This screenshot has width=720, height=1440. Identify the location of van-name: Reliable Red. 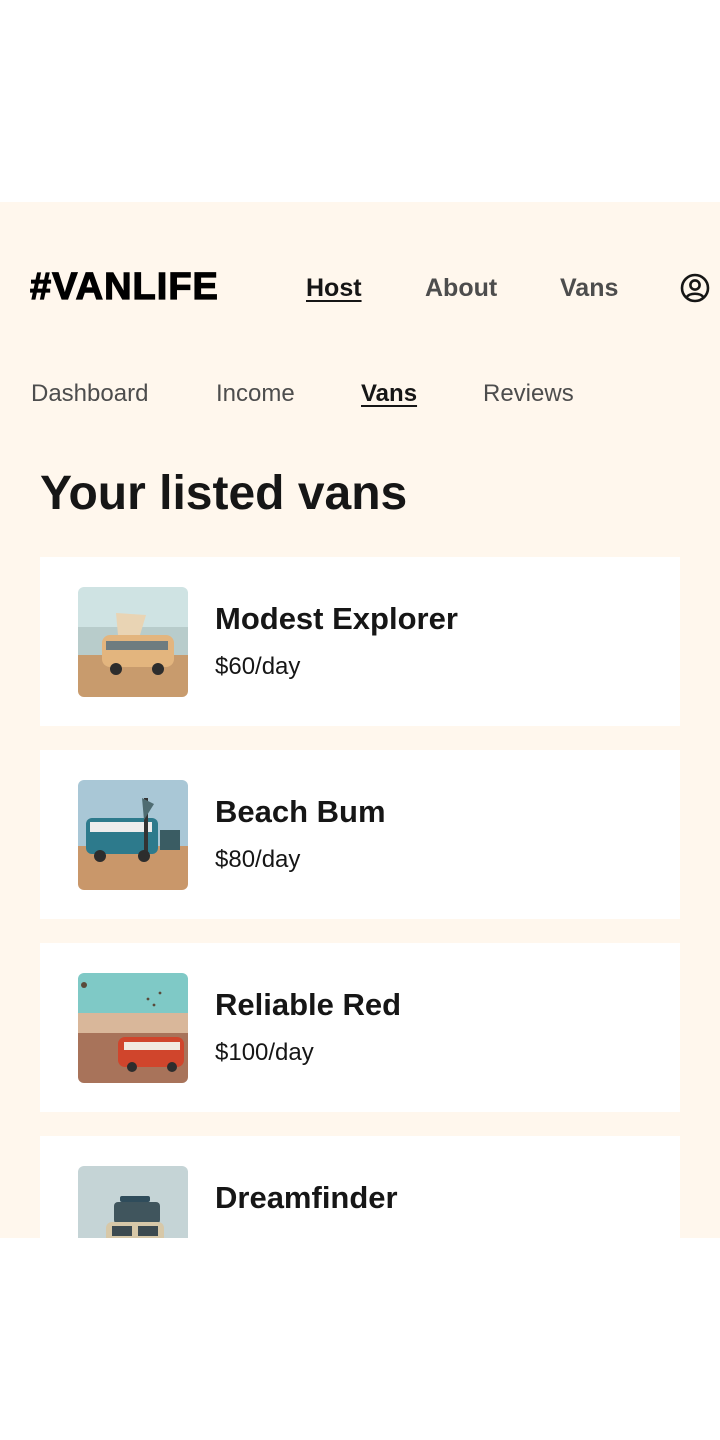
(308, 1004).